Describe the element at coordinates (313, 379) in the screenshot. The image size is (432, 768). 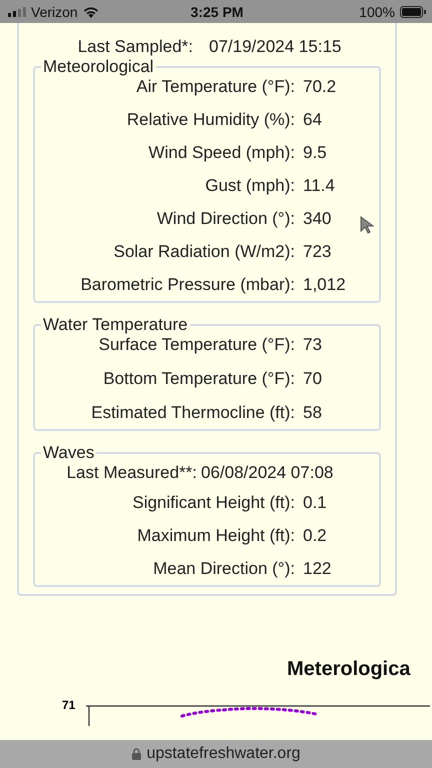
I see `field-value: 70` at that location.